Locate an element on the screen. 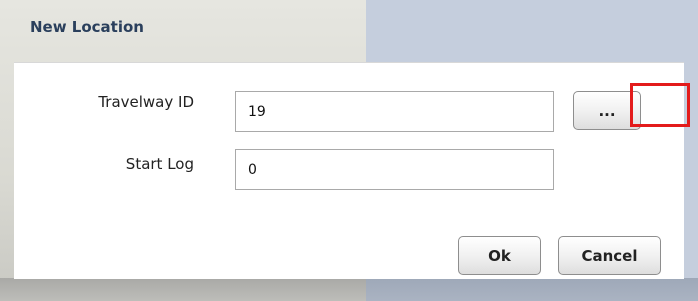 The width and height of the screenshot is (698, 301). travelway-id-input is located at coordinates (394, 111).